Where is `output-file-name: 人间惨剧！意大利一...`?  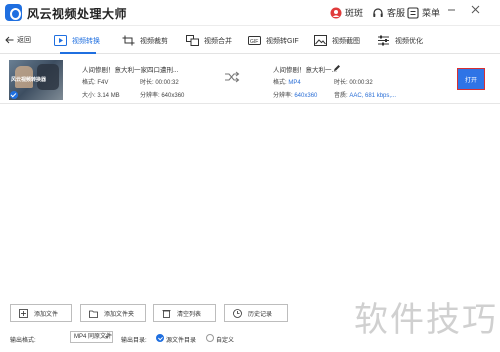
output-file-name: 人间惨剧！意大利一... is located at coordinates (305, 70).